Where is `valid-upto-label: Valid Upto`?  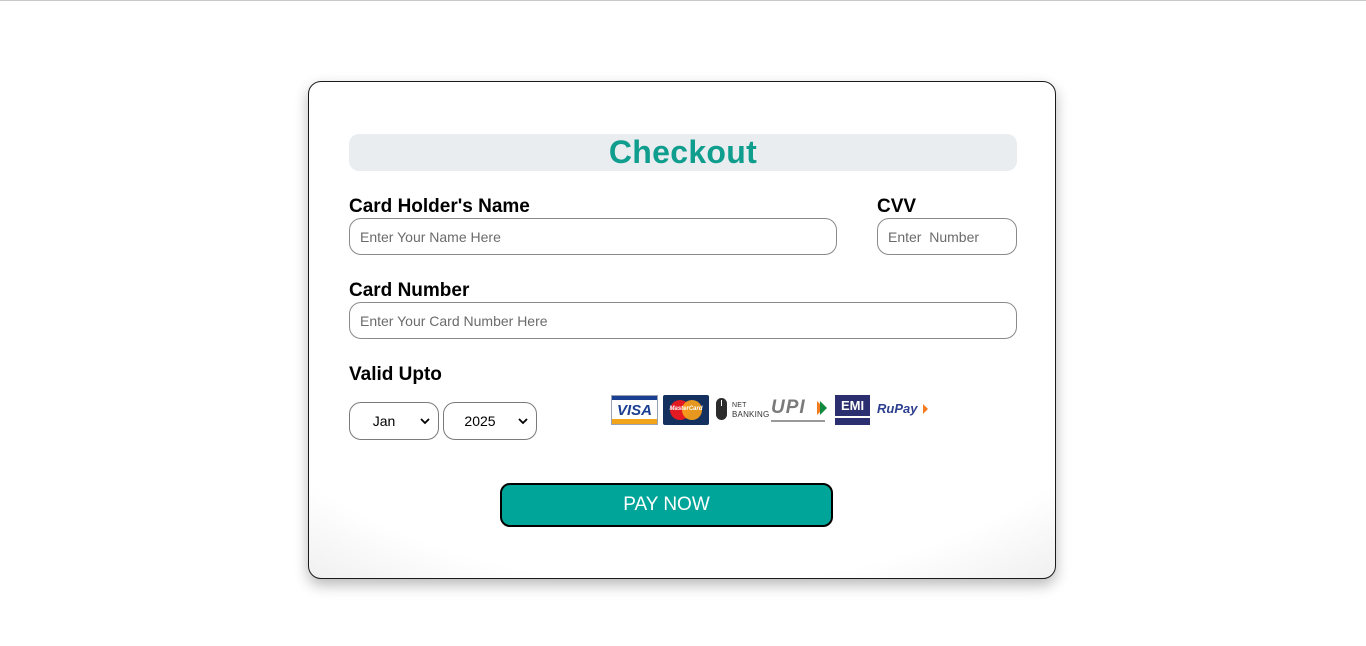 valid-upto-label: Valid Upto is located at coordinates (395, 374).